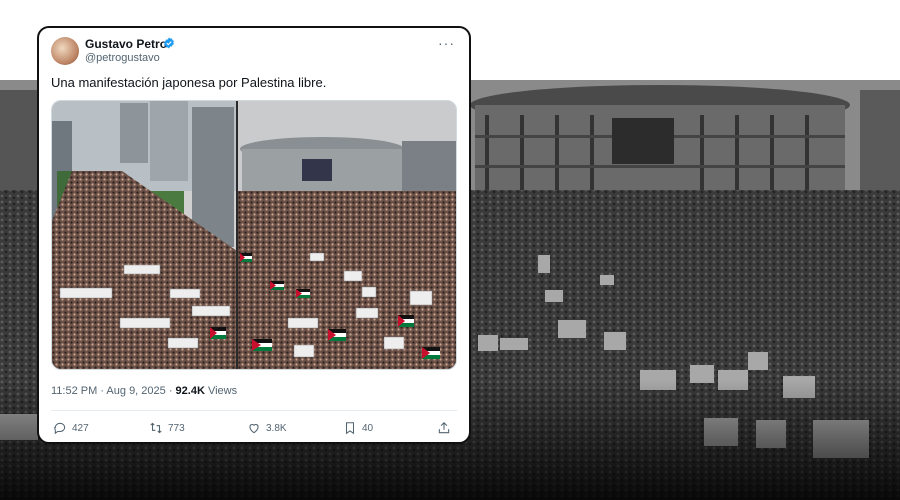 Image resolution: width=900 pixels, height=500 pixels. Describe the element at coordinates (156, 428) in the screenshot. I see `repost-icon` at that location.